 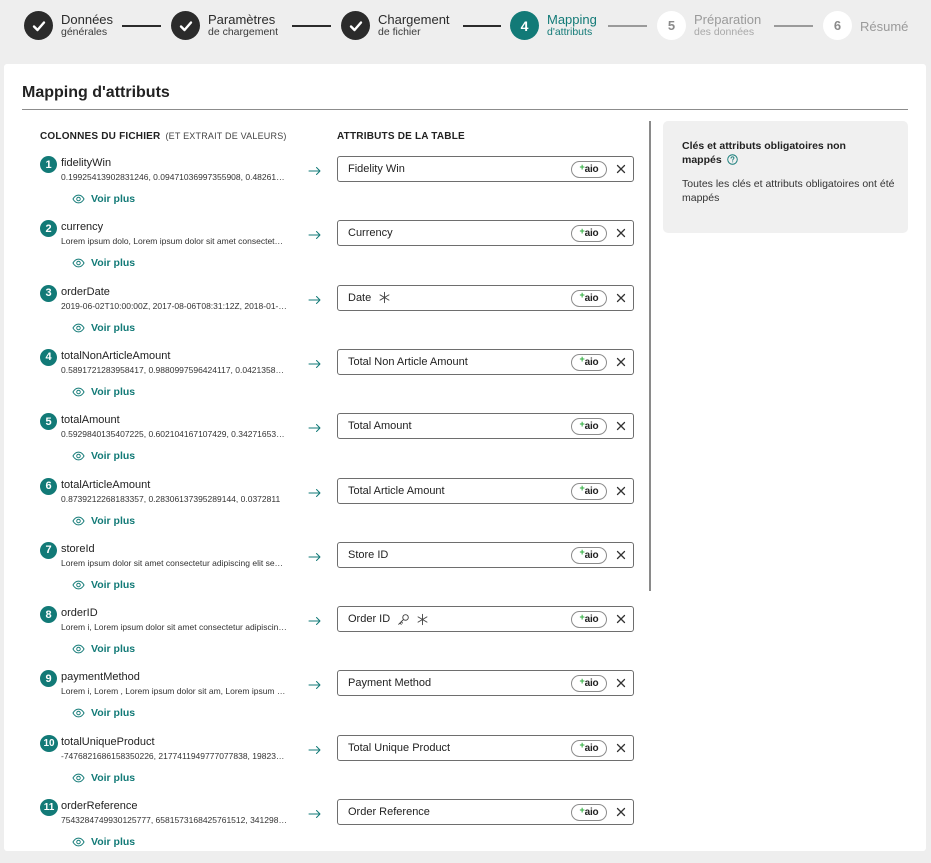 I want to click on row-number: 9, so click(x=48, y=679).